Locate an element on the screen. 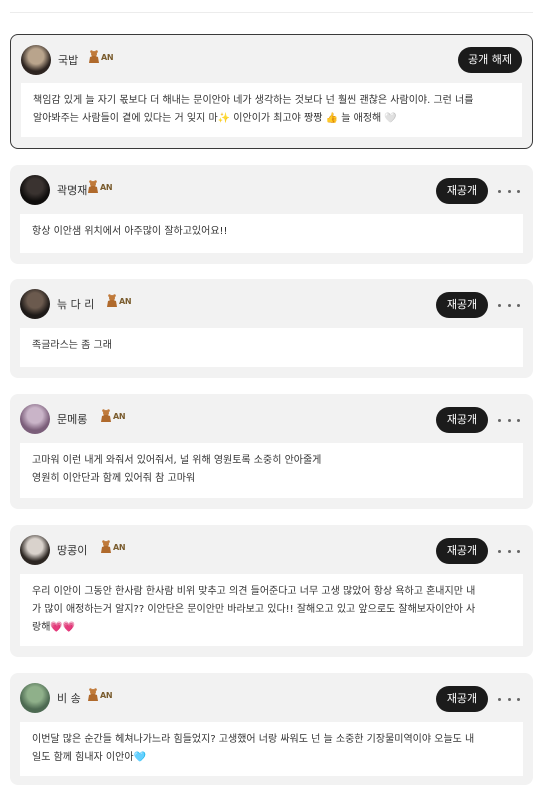  comment-card: 곽명재 AN 재공개 항상 이안샘 위치에서 아주많이 잘하고있어요!! is located at coordinates (271, 214).